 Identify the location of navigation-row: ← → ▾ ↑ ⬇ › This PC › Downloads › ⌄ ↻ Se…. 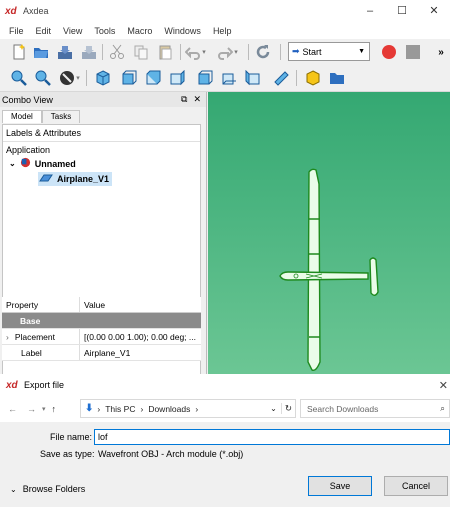
(225, 409).